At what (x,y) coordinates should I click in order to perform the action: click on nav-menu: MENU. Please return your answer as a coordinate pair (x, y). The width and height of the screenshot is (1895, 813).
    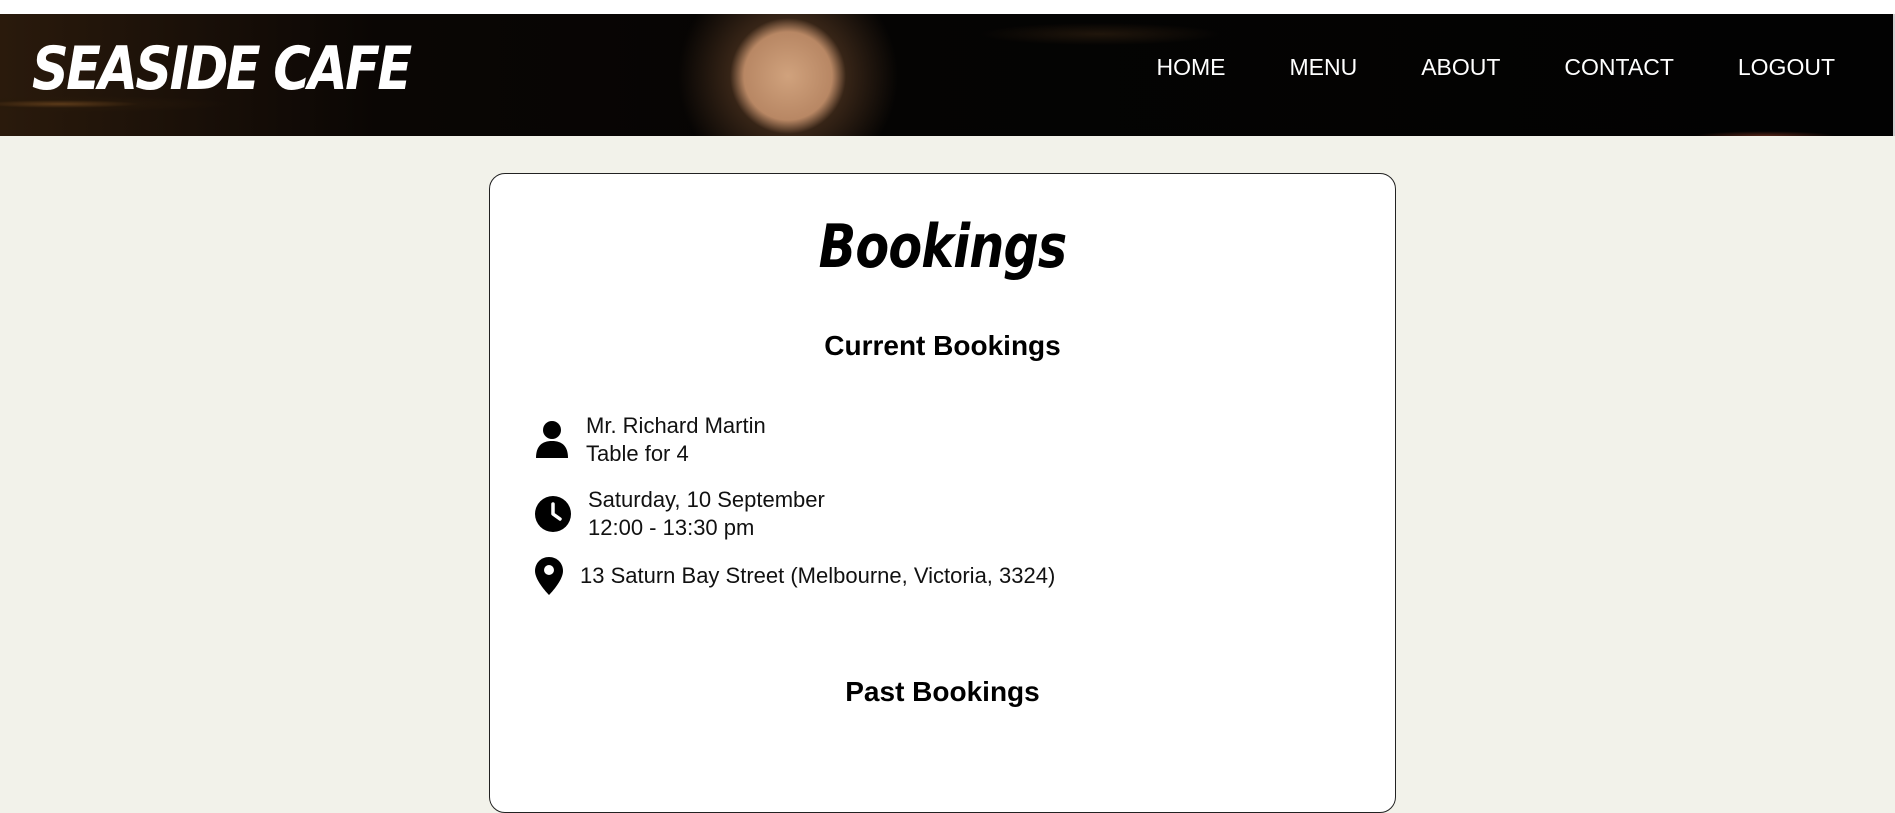
    Looking at the image, I should click on (1323, 67).